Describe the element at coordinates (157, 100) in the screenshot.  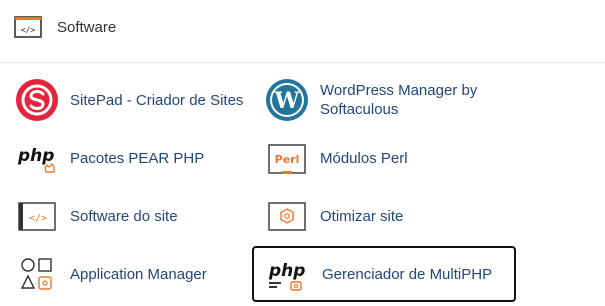
I see `sitepad-label: SitePad - Criador de Sites` at that location.